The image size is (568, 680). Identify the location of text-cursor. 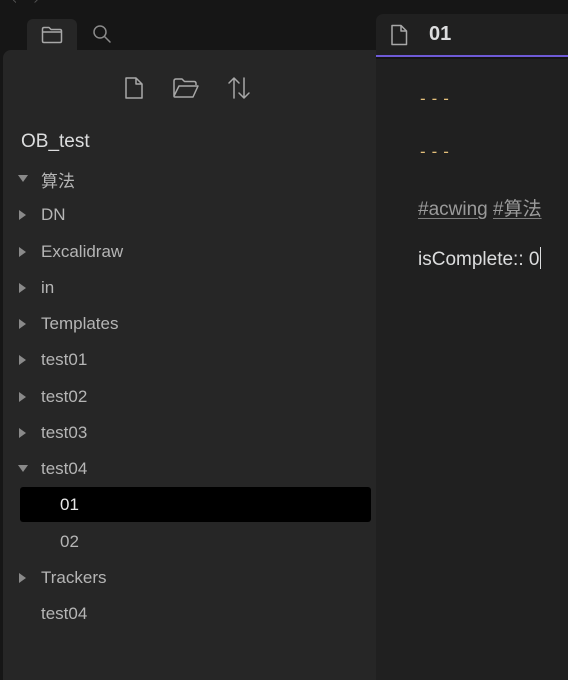
(541, 258).